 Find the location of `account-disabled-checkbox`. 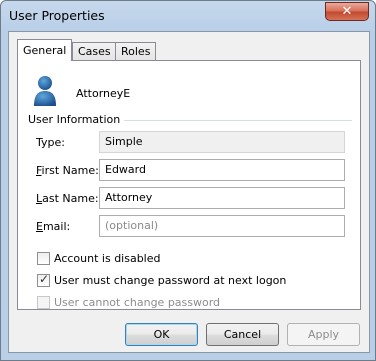

account-disabled-checkbox is located at coordinates (43, 258).